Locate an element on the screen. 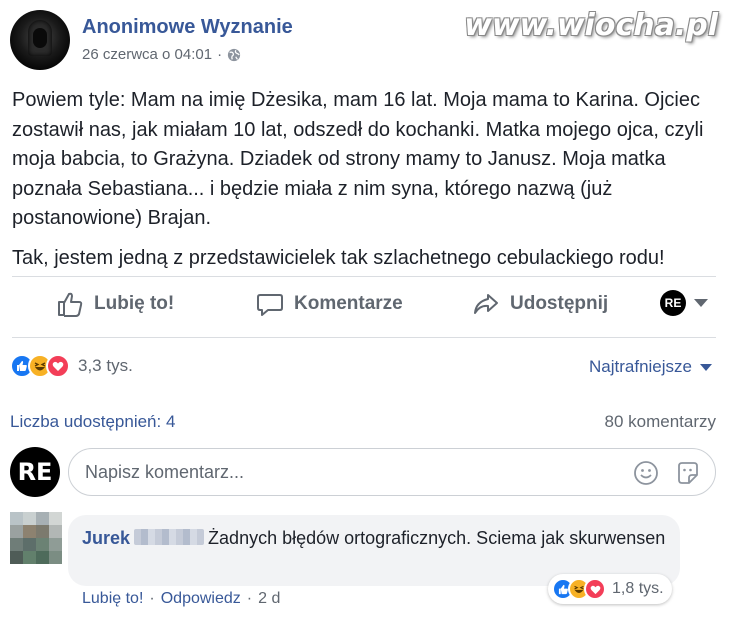 The height and width of the screenshot is (623, 730). page-avatar is located at coordinates (40, 40).